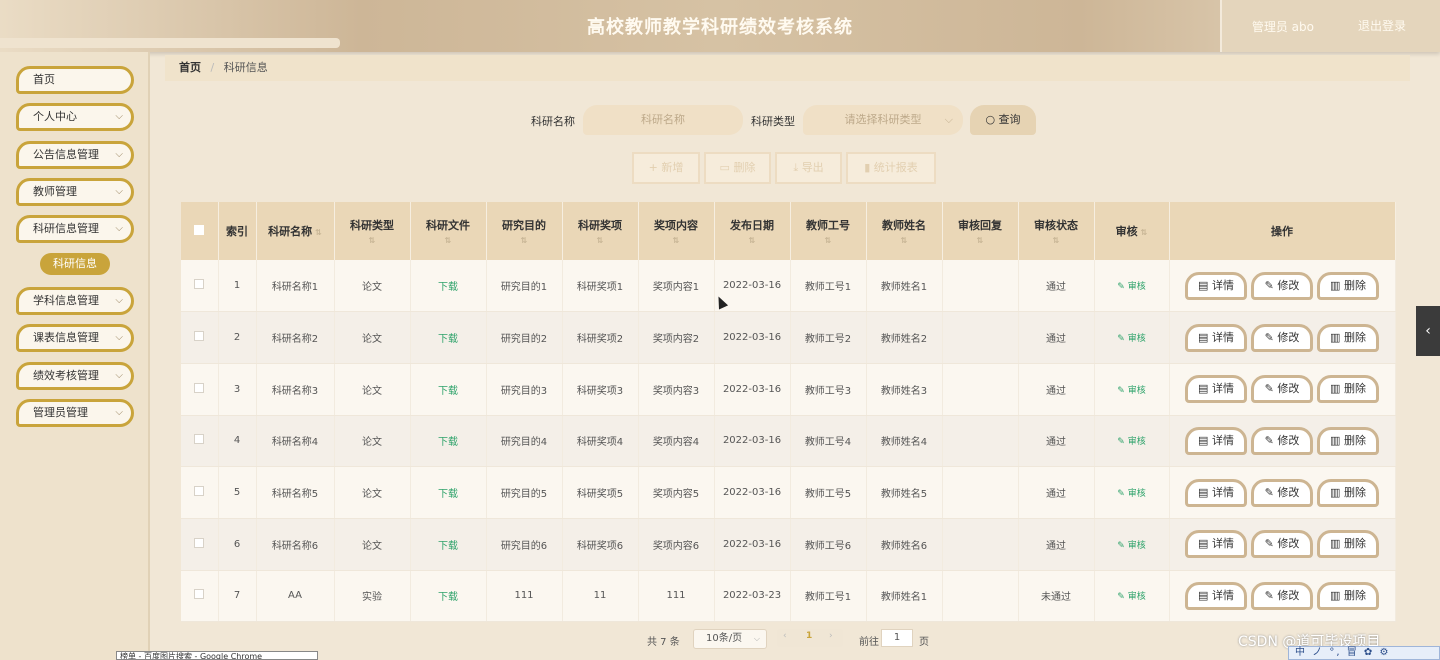 The image size is (1440, 660). Describe the element at coordinates (75, 301) in the screenshot. I see `sidebar-item-subjects: 学科信息管理 ⌵` at that location.